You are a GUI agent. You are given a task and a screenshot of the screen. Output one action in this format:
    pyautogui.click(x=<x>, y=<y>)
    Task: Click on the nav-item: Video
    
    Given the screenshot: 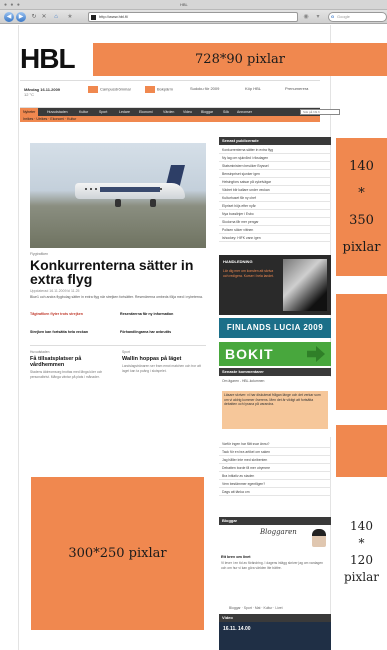 What is the action you would take?
    pyautogui.click(x=187, y=112)
    